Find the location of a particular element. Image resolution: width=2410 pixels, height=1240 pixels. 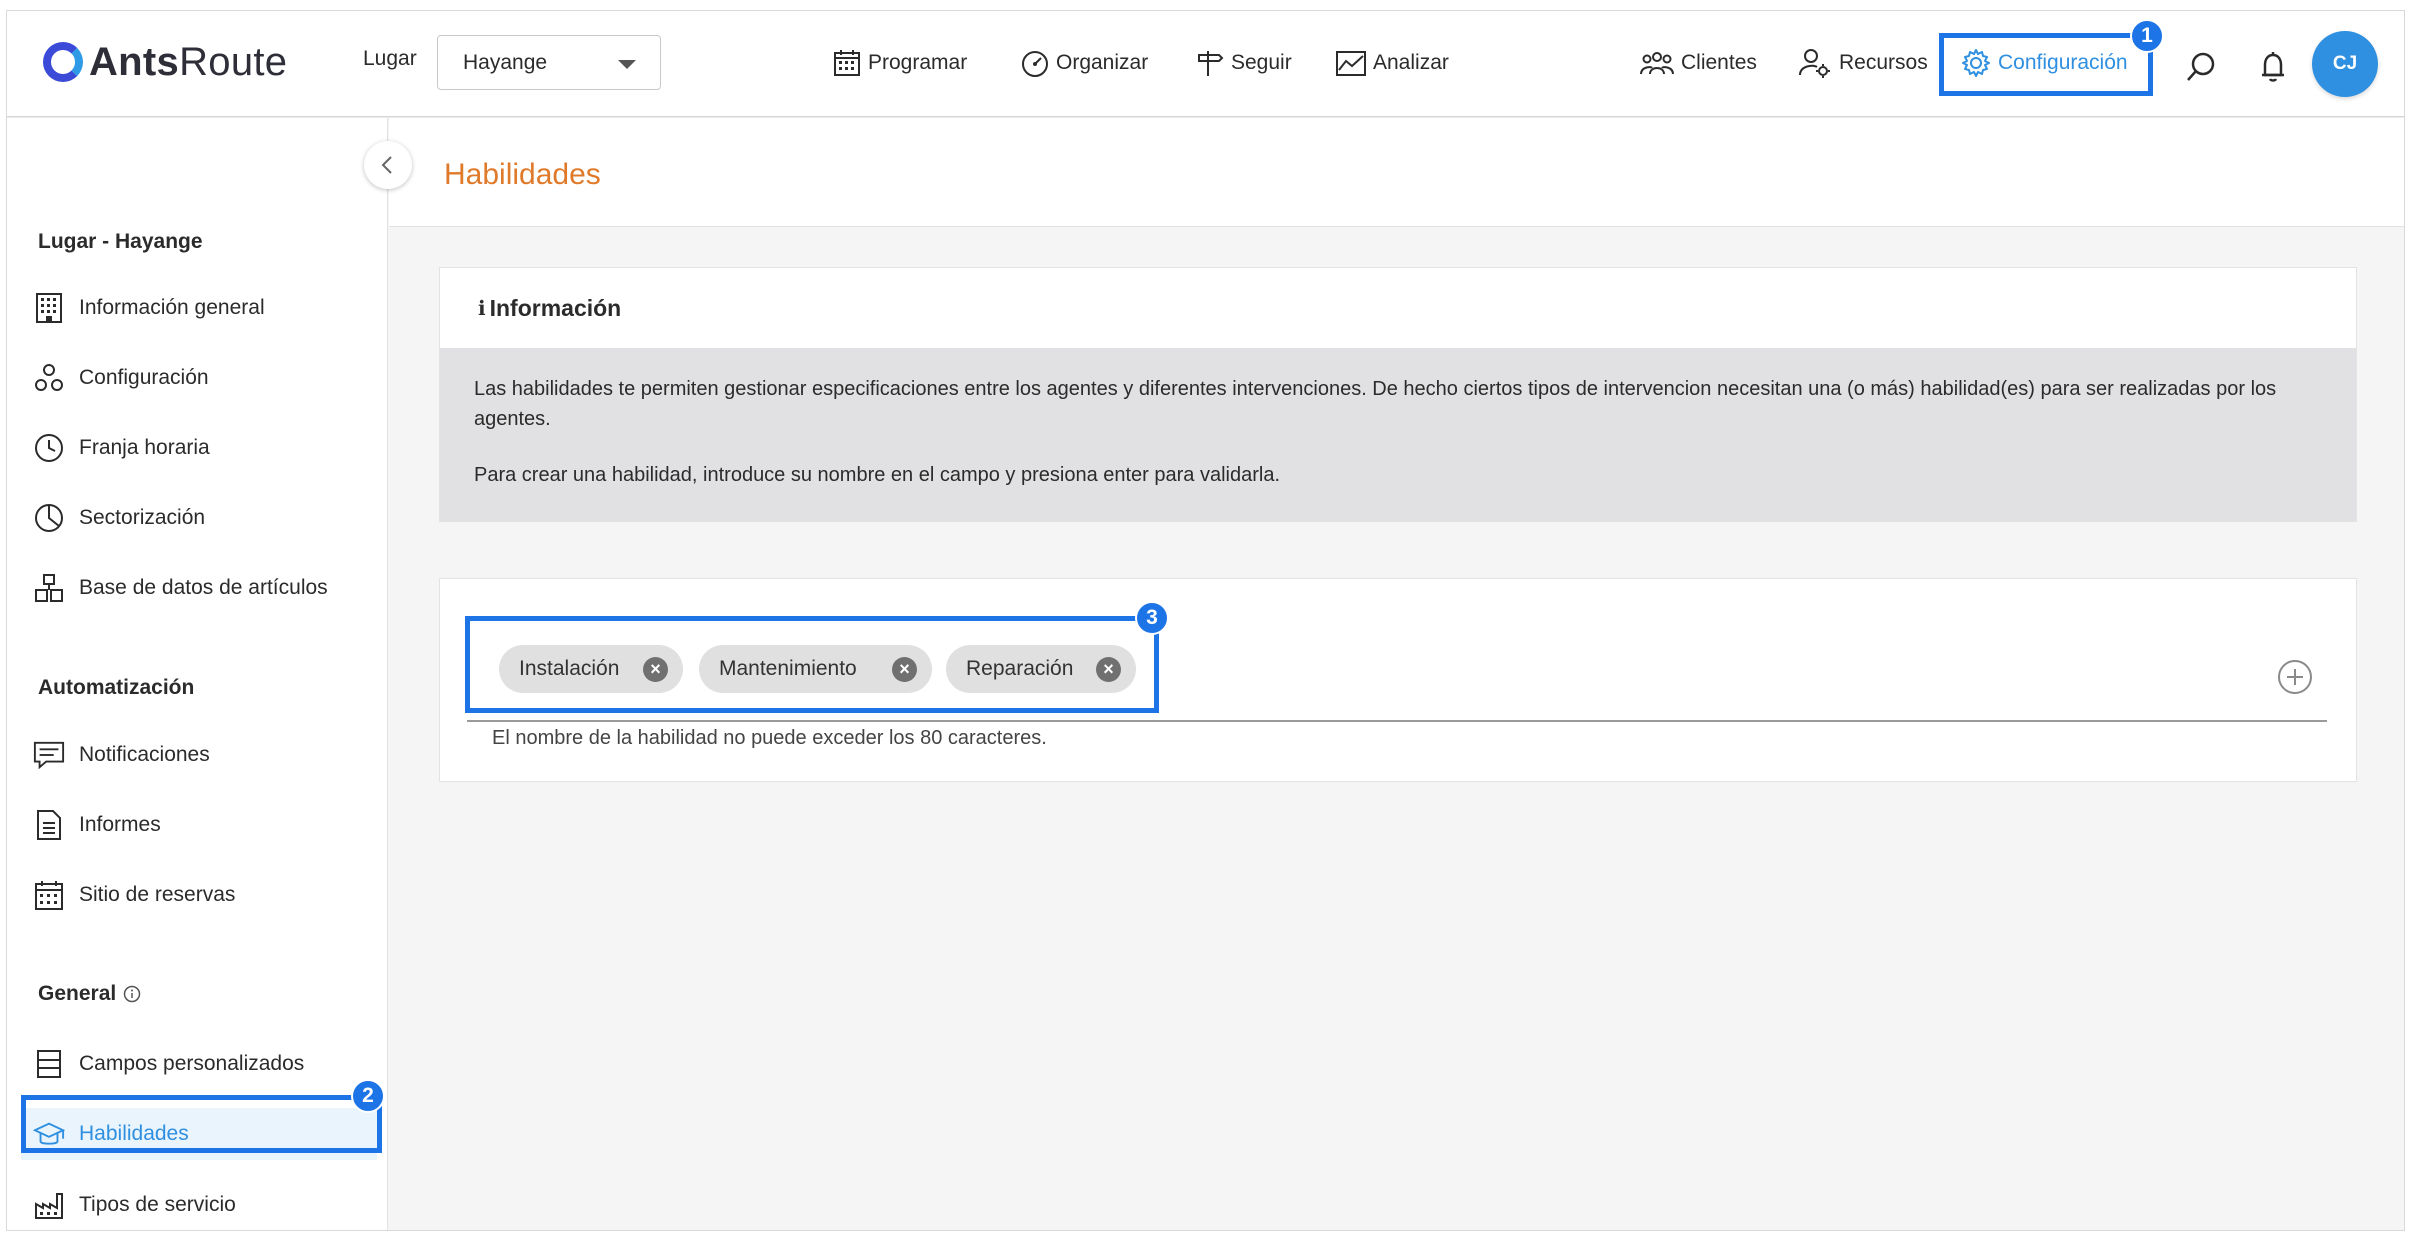

sidebar-item-label: Sitio de reservas is located at coordinates (157, 894).